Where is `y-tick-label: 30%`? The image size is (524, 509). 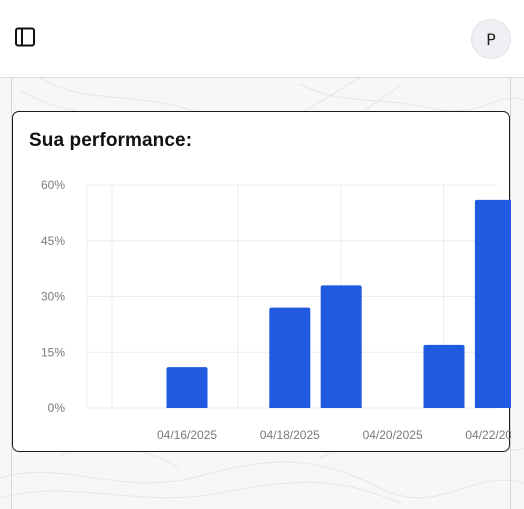 y-tick-label: 30% is located at coordinates (53, 297).